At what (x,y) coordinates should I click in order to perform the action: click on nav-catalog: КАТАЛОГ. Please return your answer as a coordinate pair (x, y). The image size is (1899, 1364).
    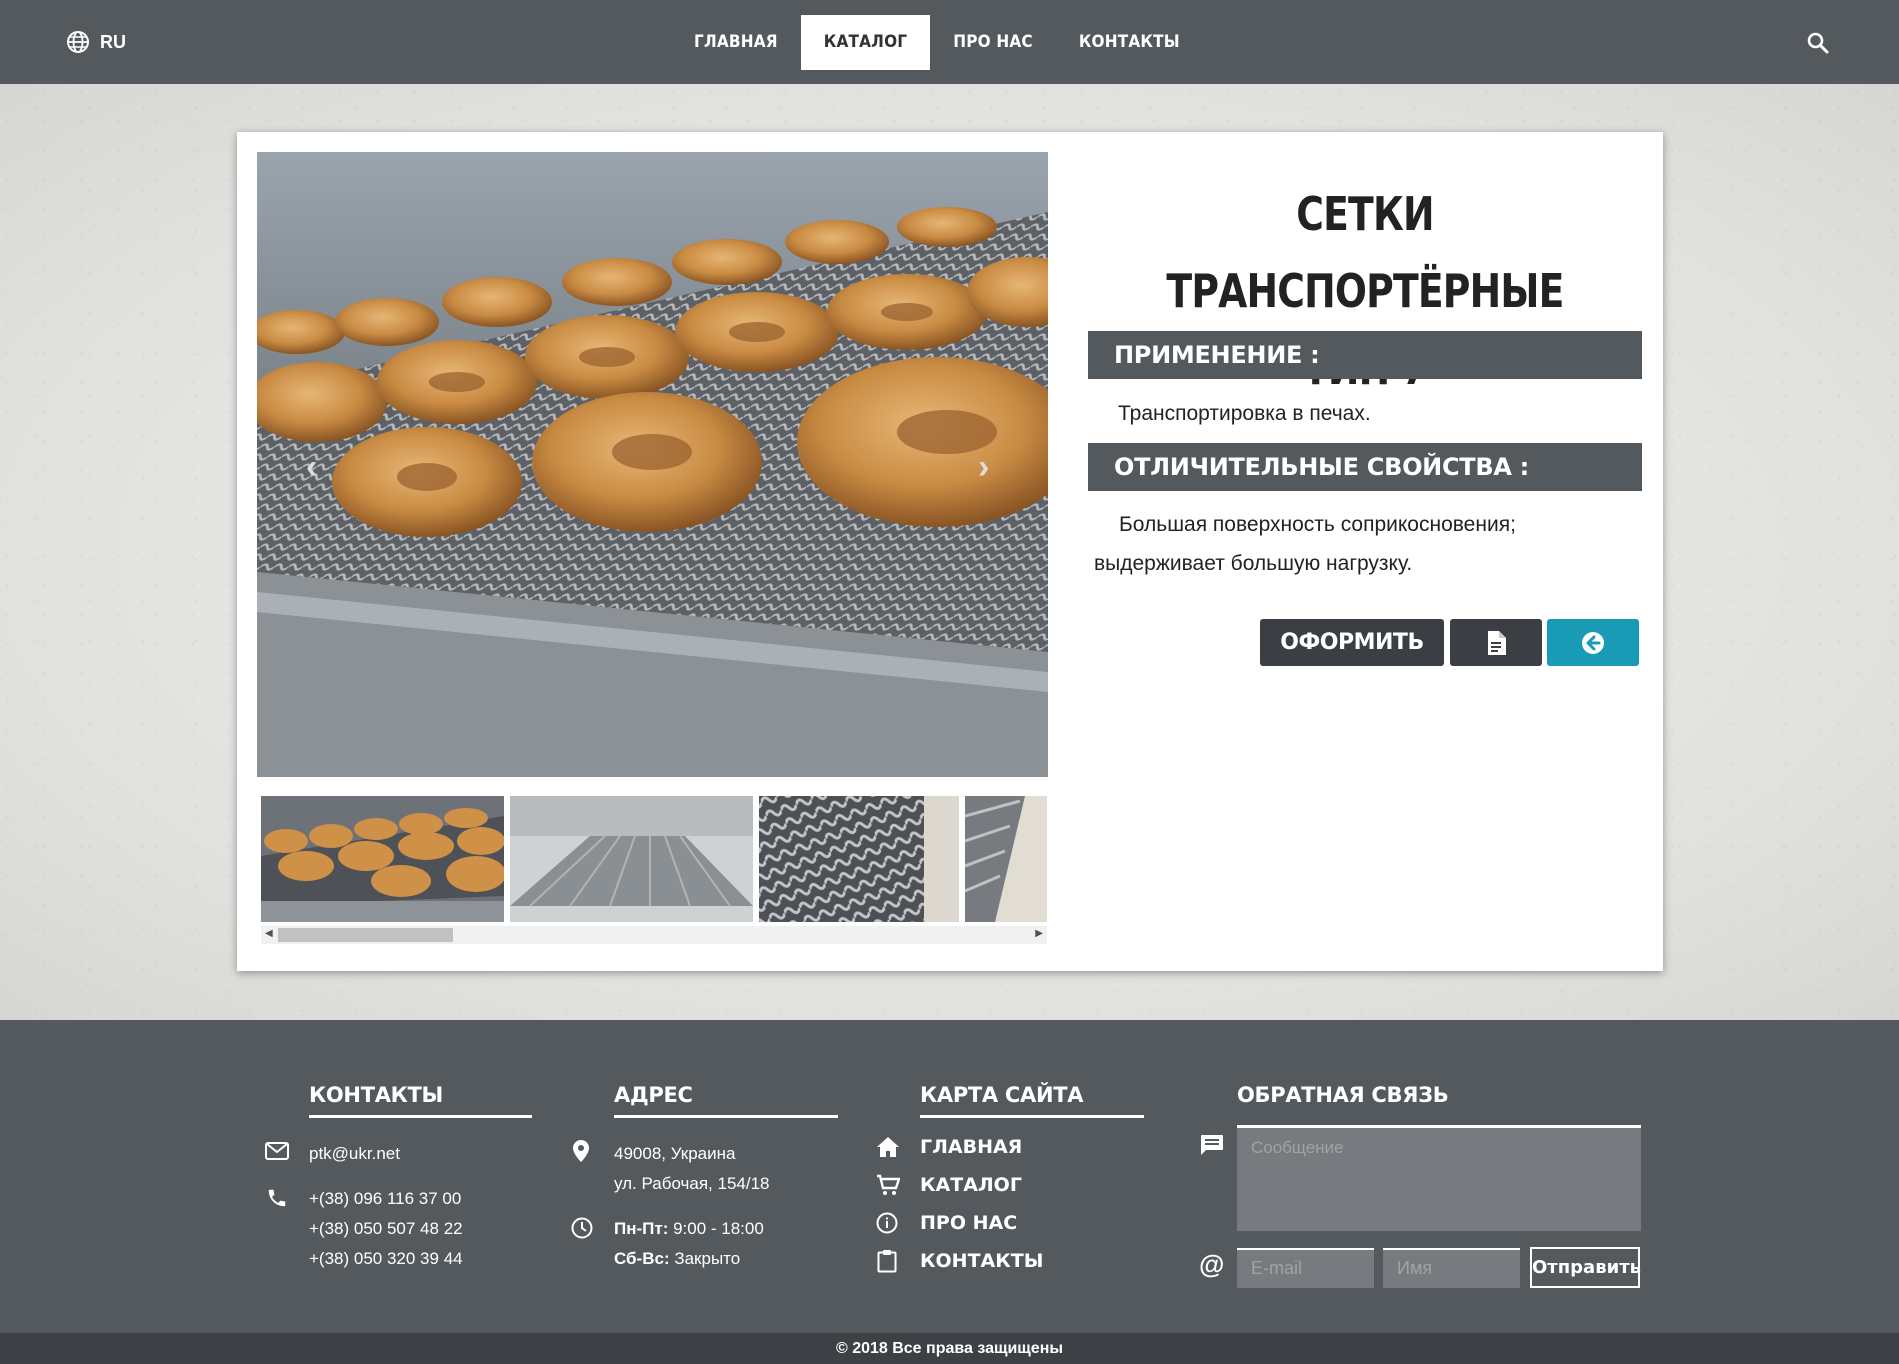
    Looking at the image, I should click on (865, 42).